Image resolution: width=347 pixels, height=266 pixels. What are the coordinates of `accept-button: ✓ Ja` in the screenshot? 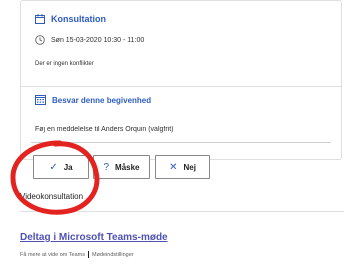 It's located at (61, 167).